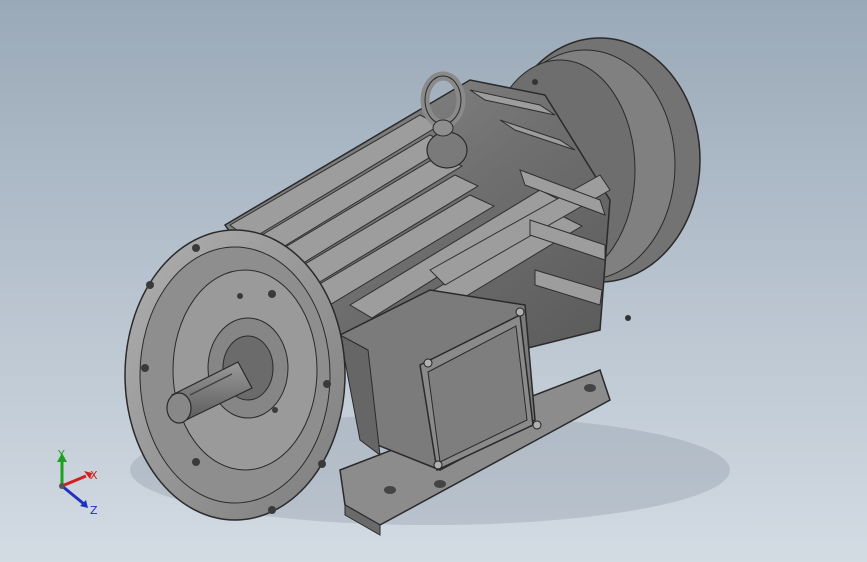  I want to click on z-axis-label: Z, so click(94, 510).